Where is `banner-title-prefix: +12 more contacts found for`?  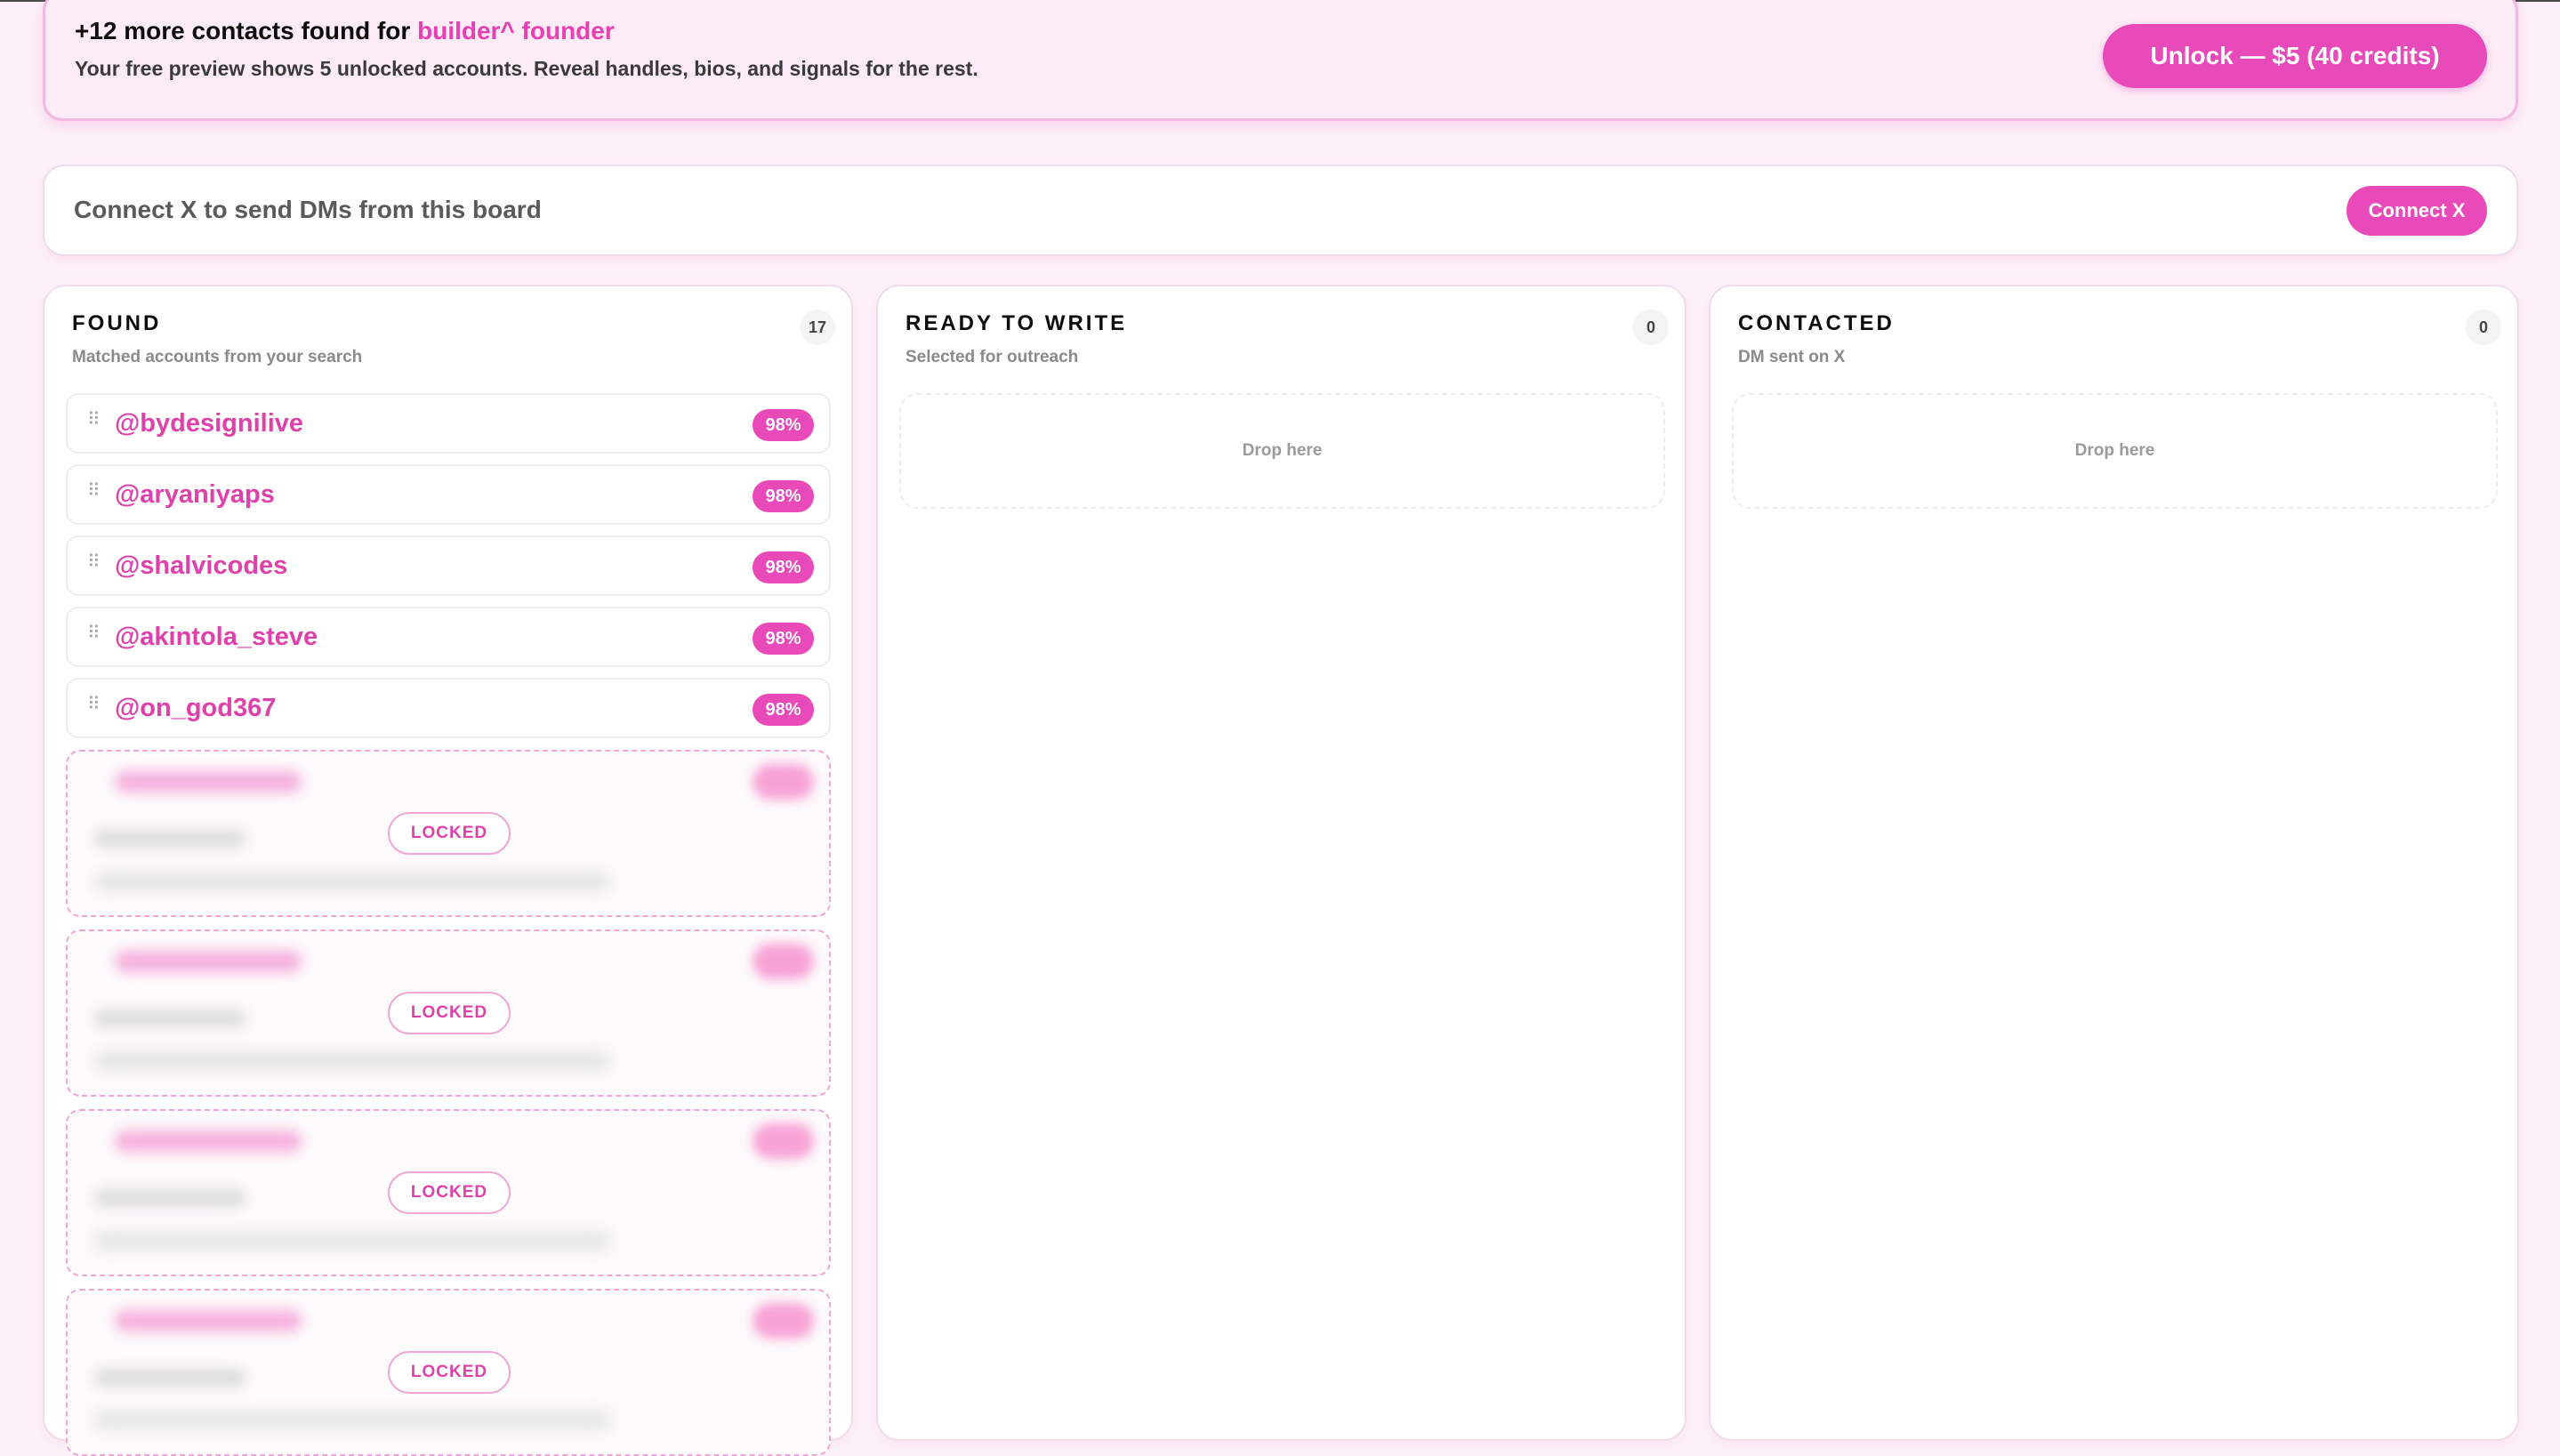 banner-title-prefix: +12 more contacts found for is located at coordinates (246, 30).